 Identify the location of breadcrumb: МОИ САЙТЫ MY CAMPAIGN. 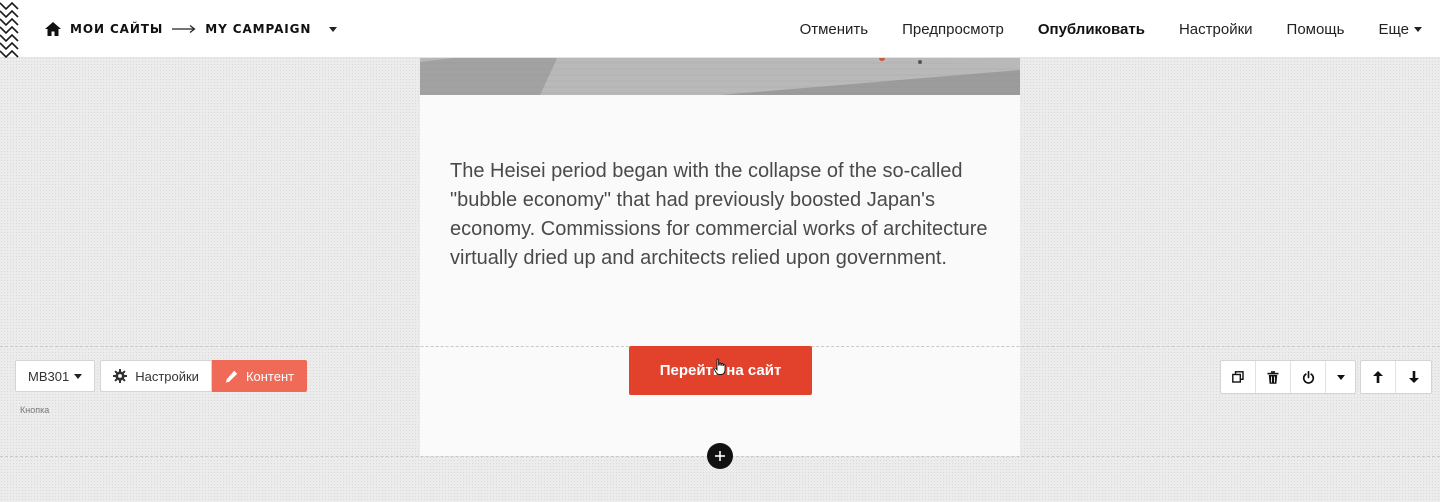
(191, 29).